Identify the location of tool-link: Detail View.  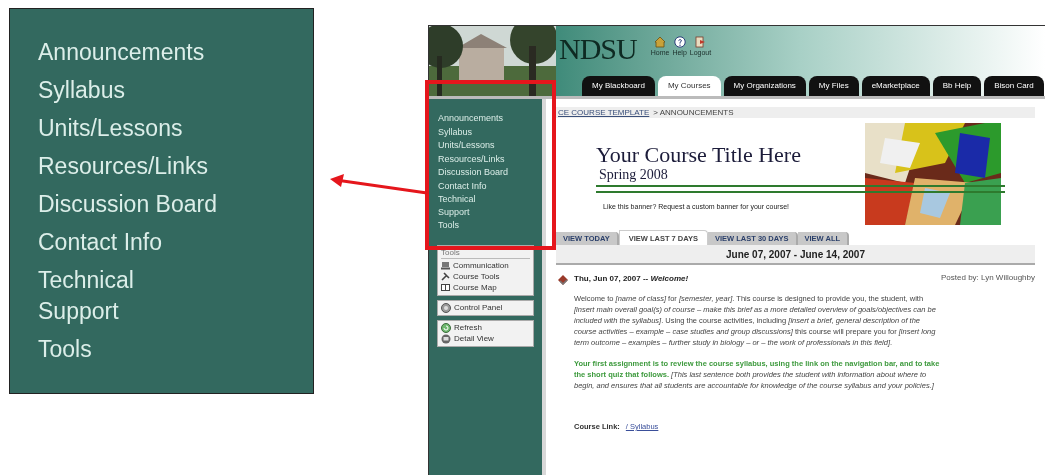
(474, 338).